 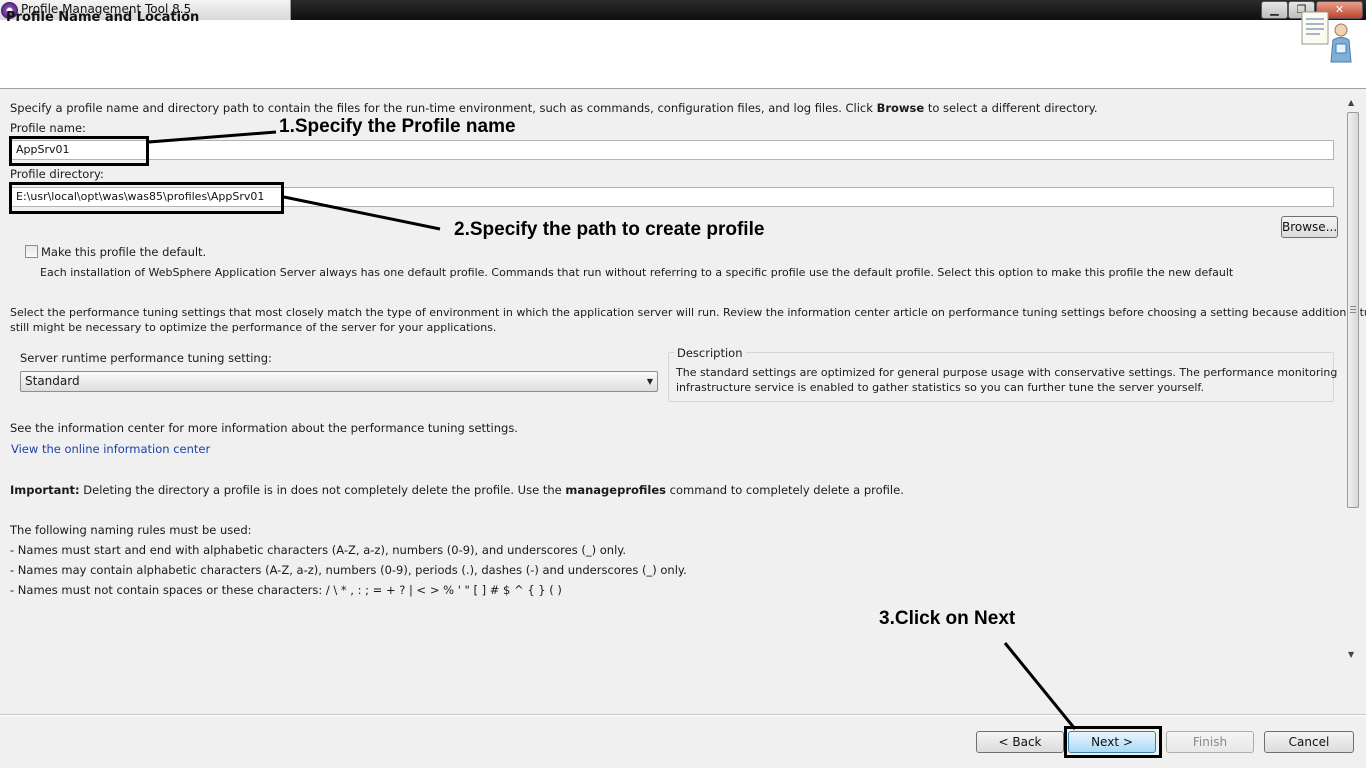 What do you see at coordinates (609, 229) in the screenshot?
I see `annotation-step-2: 2.Specify the path to create profile` at bounding box center [609, 229].